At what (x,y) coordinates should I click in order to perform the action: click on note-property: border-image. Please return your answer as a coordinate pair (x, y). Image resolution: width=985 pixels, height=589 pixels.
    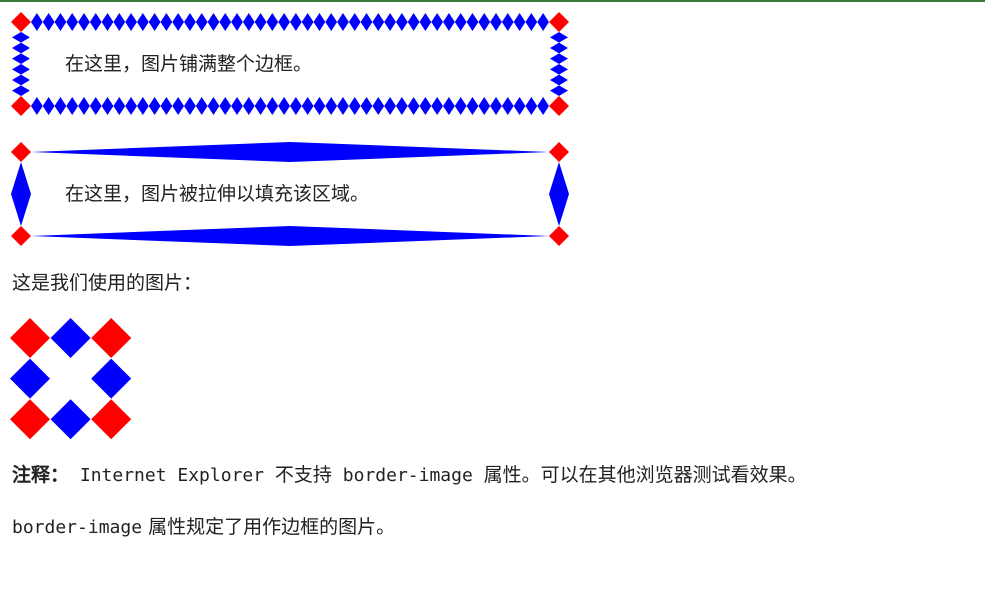
    Looking at the image, I should click on (407, 475).